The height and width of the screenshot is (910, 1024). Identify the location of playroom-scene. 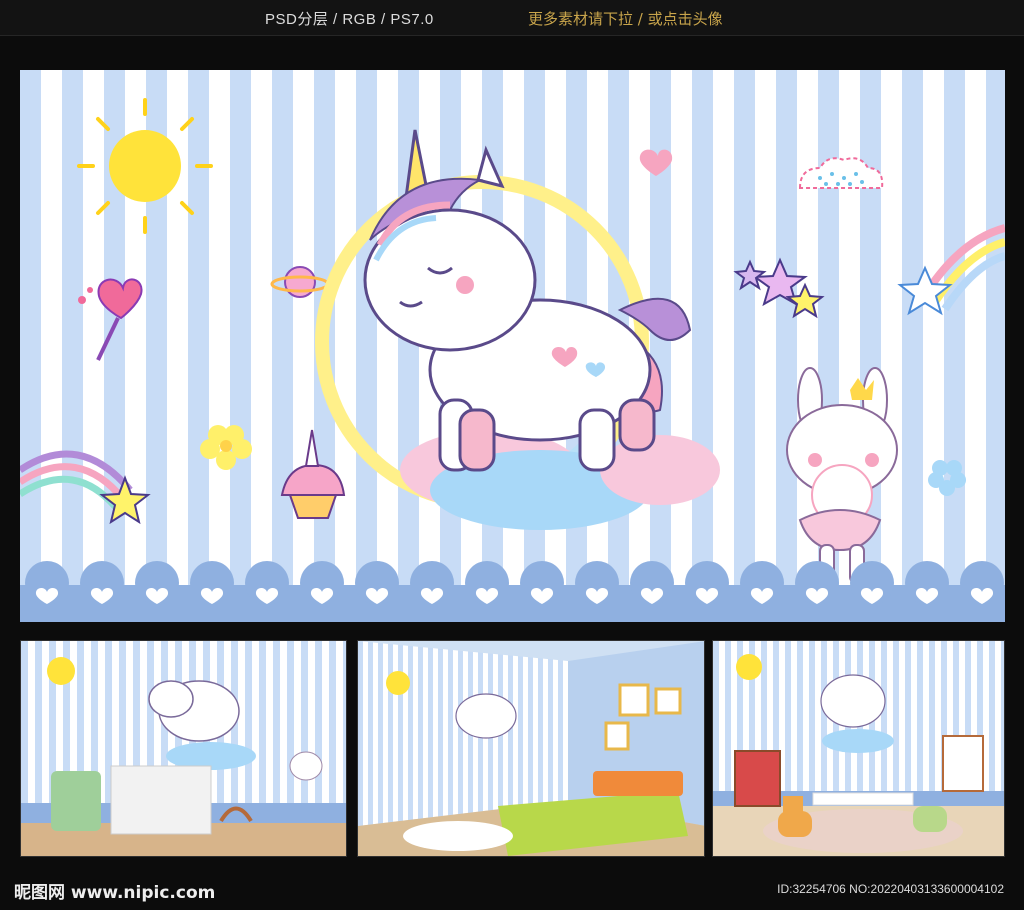
(858, 748).